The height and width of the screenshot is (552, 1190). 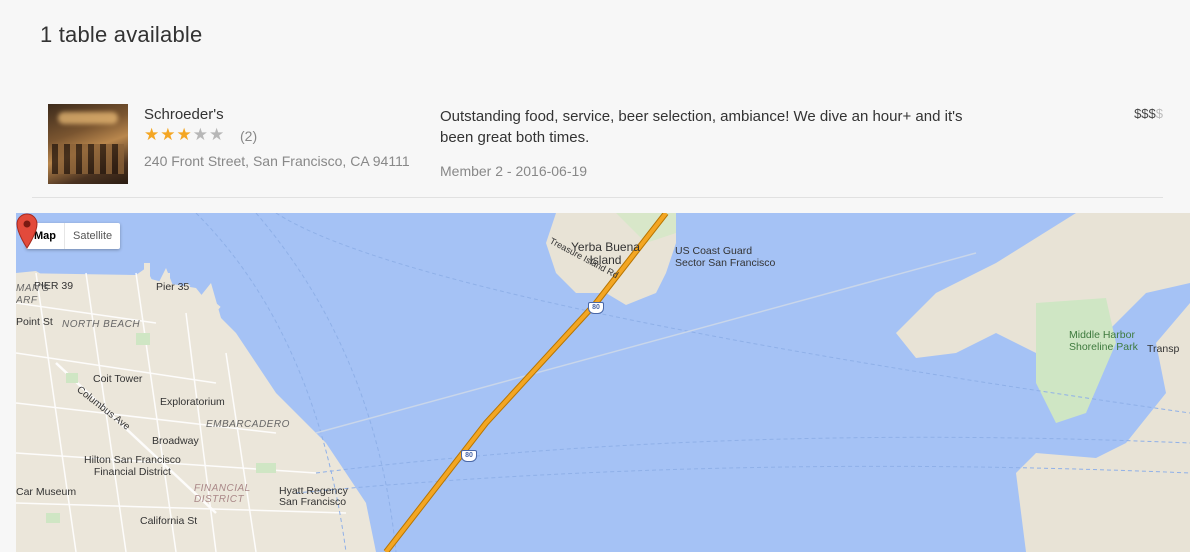 I want to click on map-type-satellite-button: Satellite, so click(x=92, y=236).